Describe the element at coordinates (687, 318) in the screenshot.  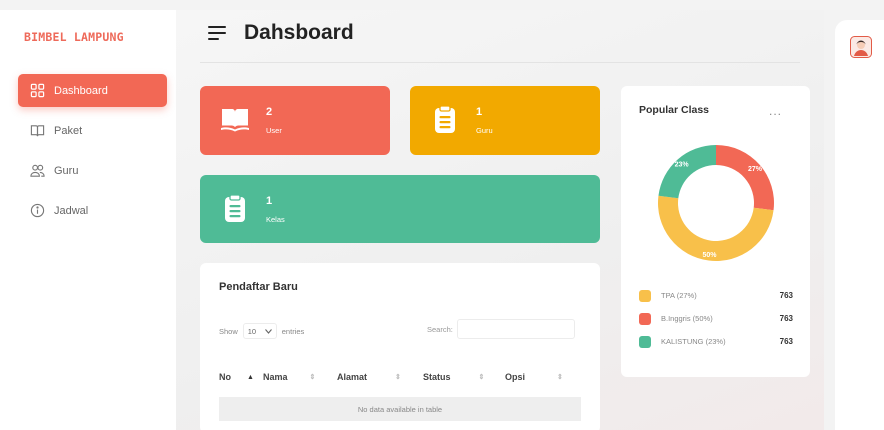
I see `legend-label: B.Inggris (50%)` at that location.